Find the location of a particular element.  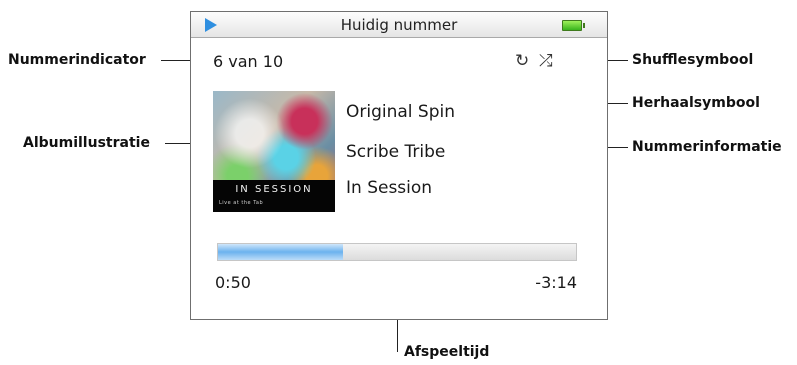

screen-title: Huidig nummer is located at coordinates (399, 25).